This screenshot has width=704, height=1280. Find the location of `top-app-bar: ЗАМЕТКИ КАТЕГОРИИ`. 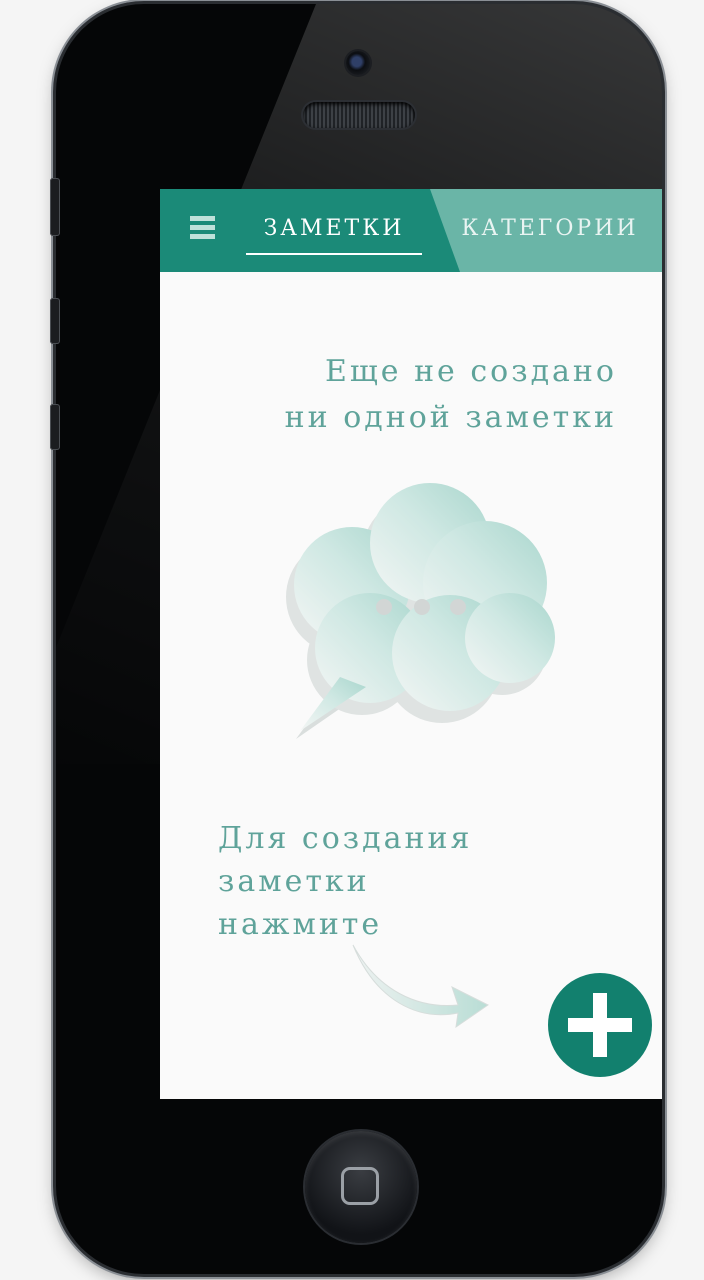

top-app-bar: ЗАМЕТКИ КАТЕГОРИИ is located at coordinates (411, 230).